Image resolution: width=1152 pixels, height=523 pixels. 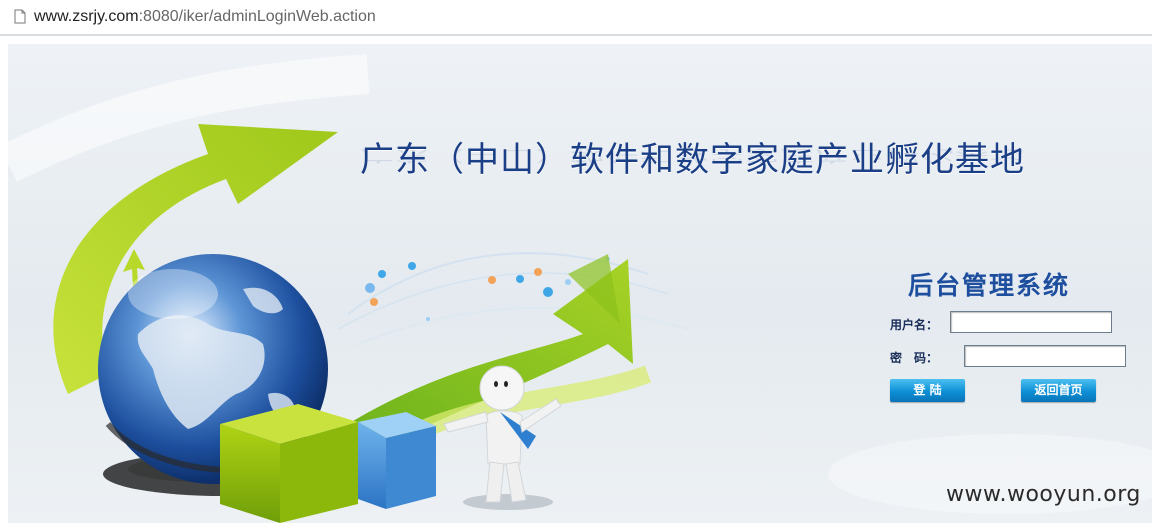 I want to click on watermark-text: www.wooyun.org, so click(x=1043, y=494).